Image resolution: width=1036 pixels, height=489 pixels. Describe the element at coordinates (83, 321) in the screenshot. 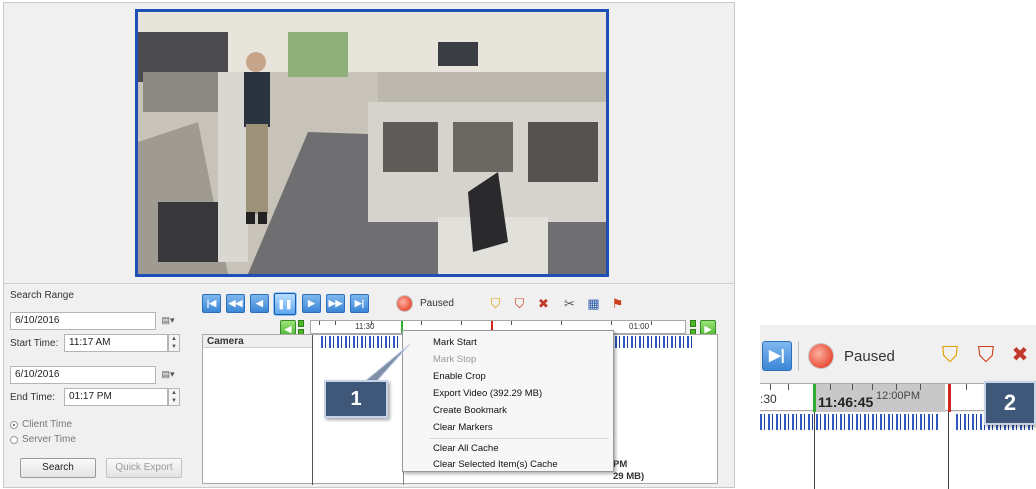

I see `start-date-field: 6/10/2016` at that location.